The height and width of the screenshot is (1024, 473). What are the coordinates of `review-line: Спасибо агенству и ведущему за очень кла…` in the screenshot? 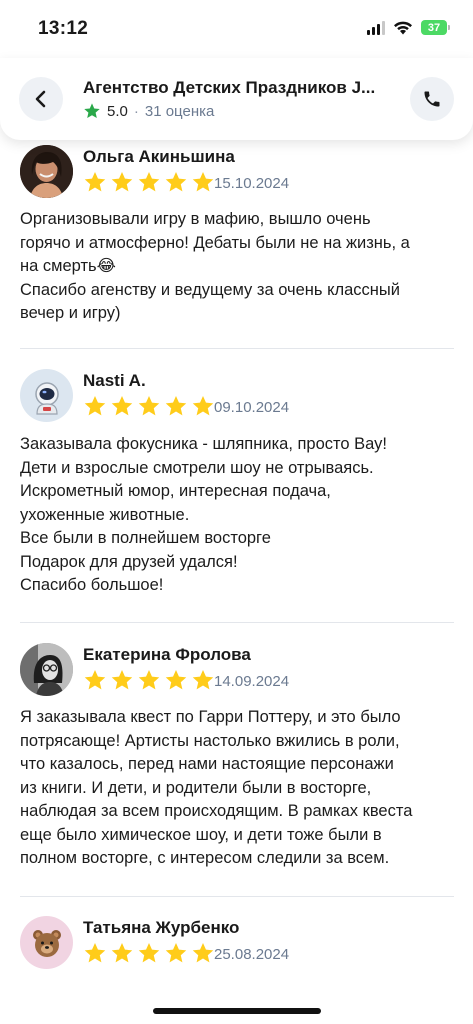 It's located at (210, 289).